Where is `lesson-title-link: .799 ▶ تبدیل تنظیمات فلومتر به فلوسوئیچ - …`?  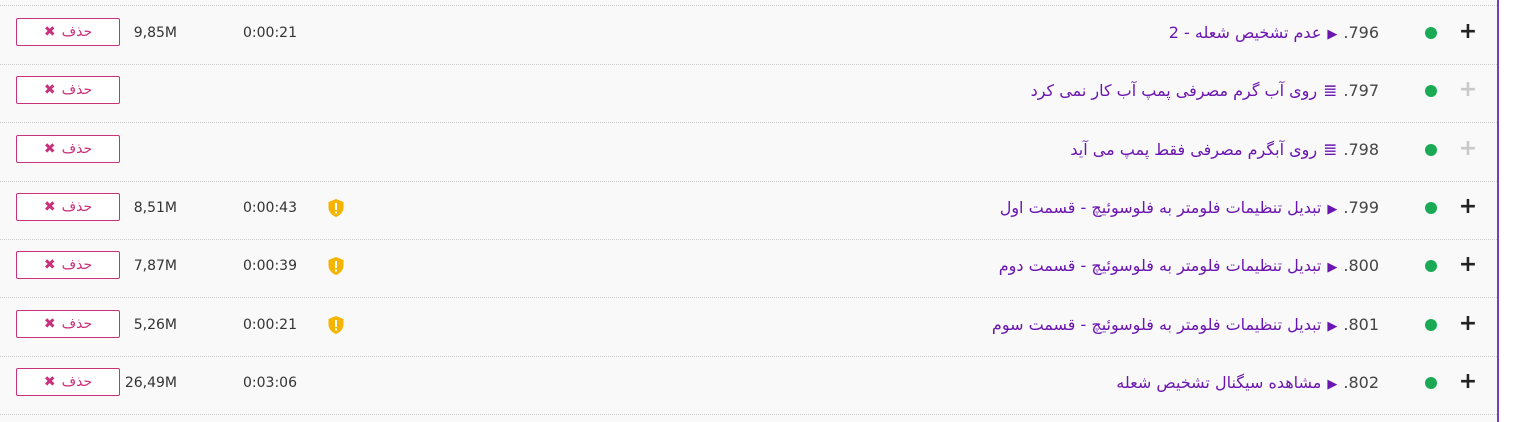
lesson-title-link: .799 ▶ تبدیل تنظیمات فلومتر به فلوسوئیچ - … is located at coordinates (1189, 208).